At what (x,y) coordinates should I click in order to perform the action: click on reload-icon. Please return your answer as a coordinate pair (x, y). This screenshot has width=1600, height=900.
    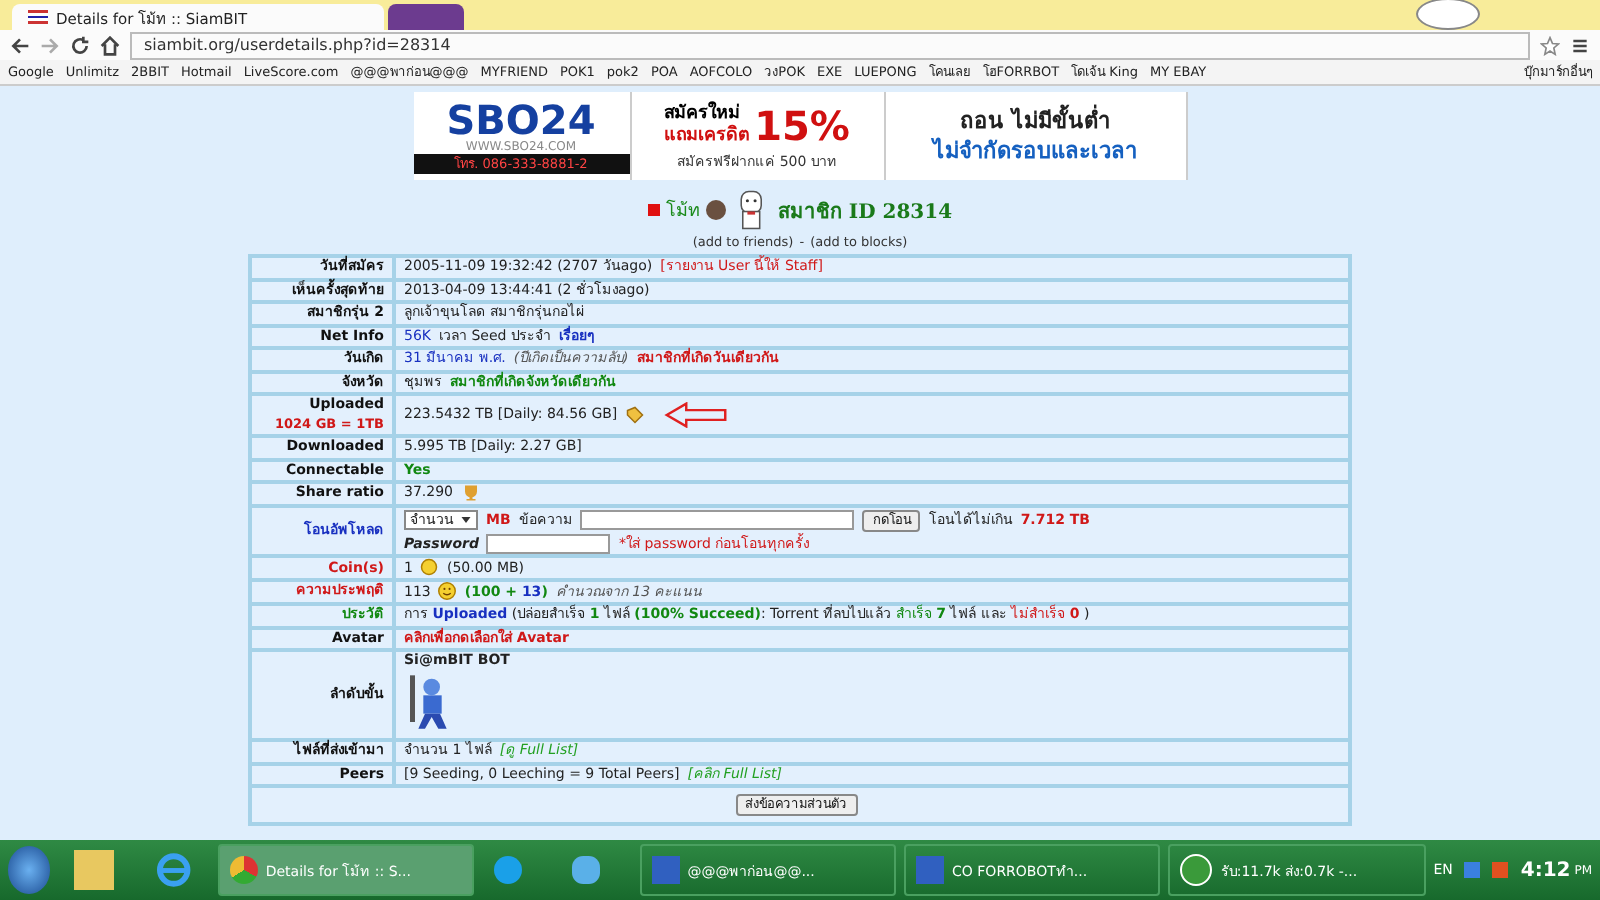
    Looking at the image, I should click on (80, 45).